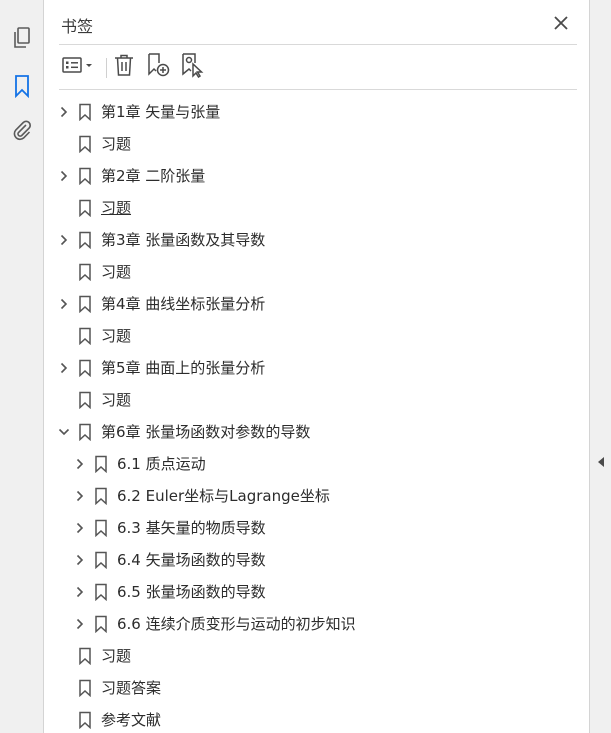 This screenshot has width=611, height=733. Describe the element at coordinates (317, 688) in the screenshot. I see `bookmark-item: 习题答案` at that location.